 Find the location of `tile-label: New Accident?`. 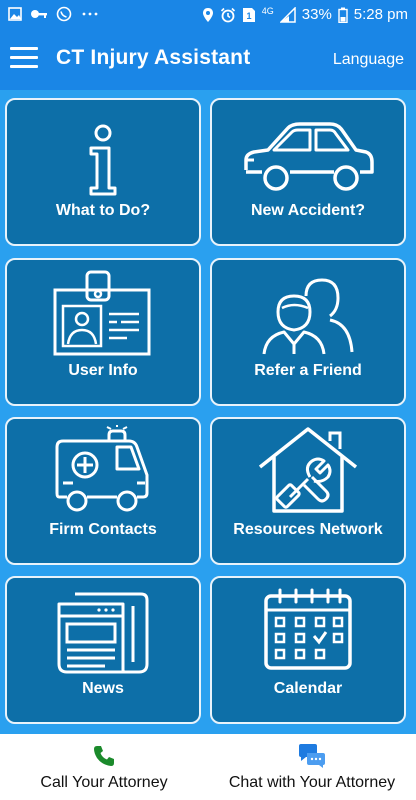

tile-label: New Accident? is located at coordinates (308, 210).